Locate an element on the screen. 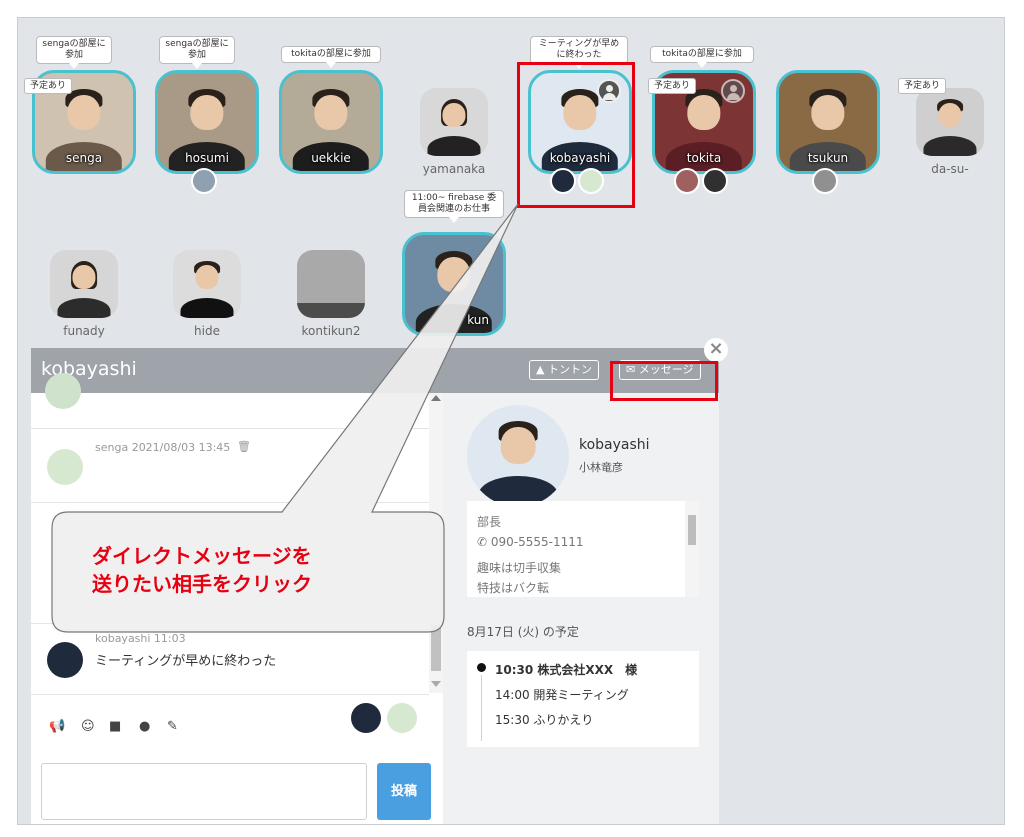 This screenshot has width=1024, height=837. callout-text: ダイレクトメッセージを 送りたい相手をクリック is located at coordinates (202, 570).